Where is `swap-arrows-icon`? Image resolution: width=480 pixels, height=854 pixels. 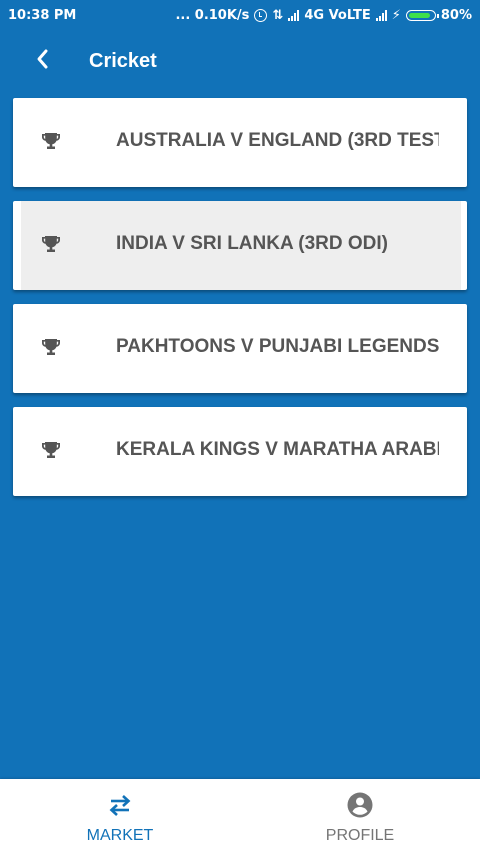
swap-arrows-icon is located at coordinates (120, 805).